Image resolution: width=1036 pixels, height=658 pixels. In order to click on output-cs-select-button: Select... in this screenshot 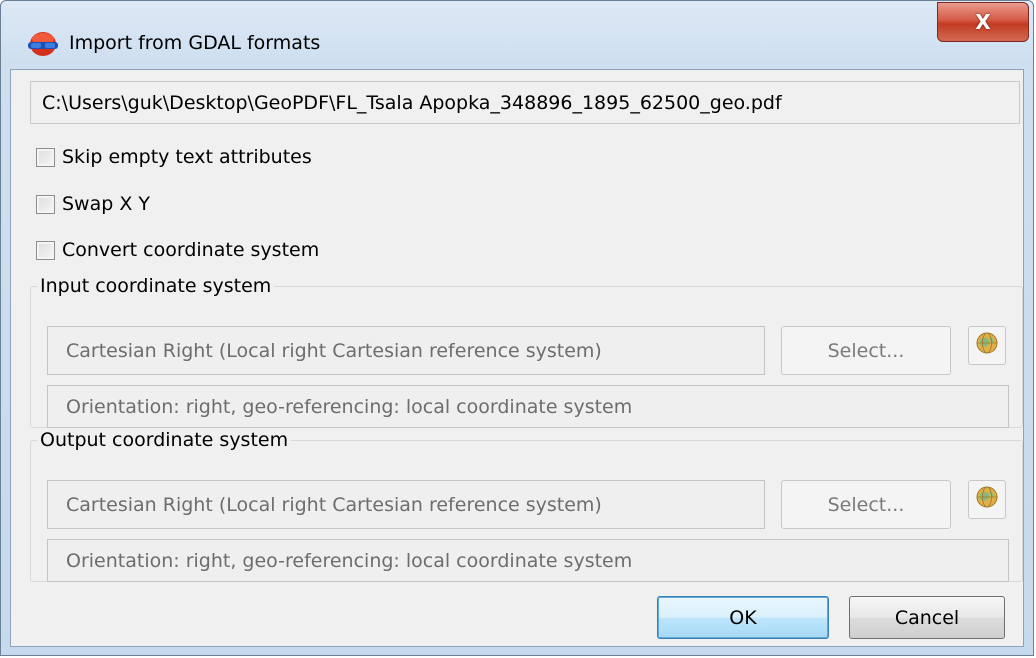, I will do `click(866, 504)`.